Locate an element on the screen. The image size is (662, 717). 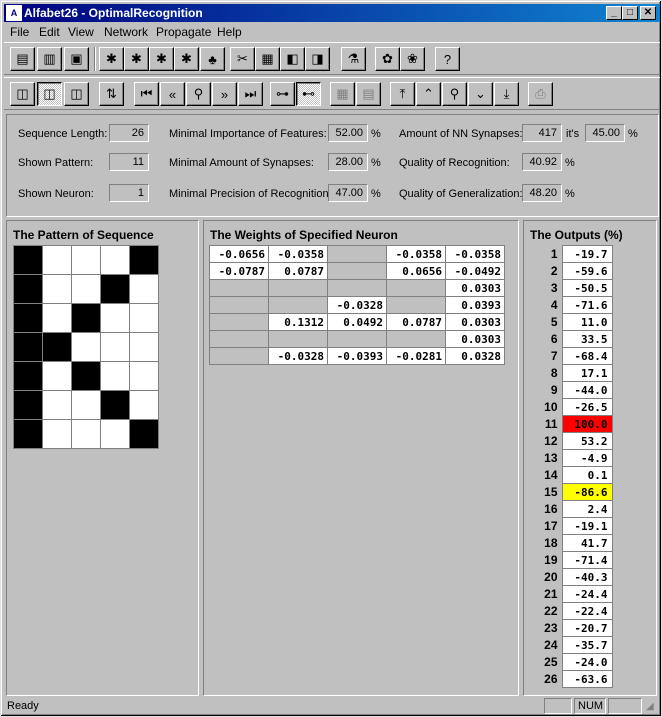
up-icon: ⌃ is located at coordinates (428, 94).